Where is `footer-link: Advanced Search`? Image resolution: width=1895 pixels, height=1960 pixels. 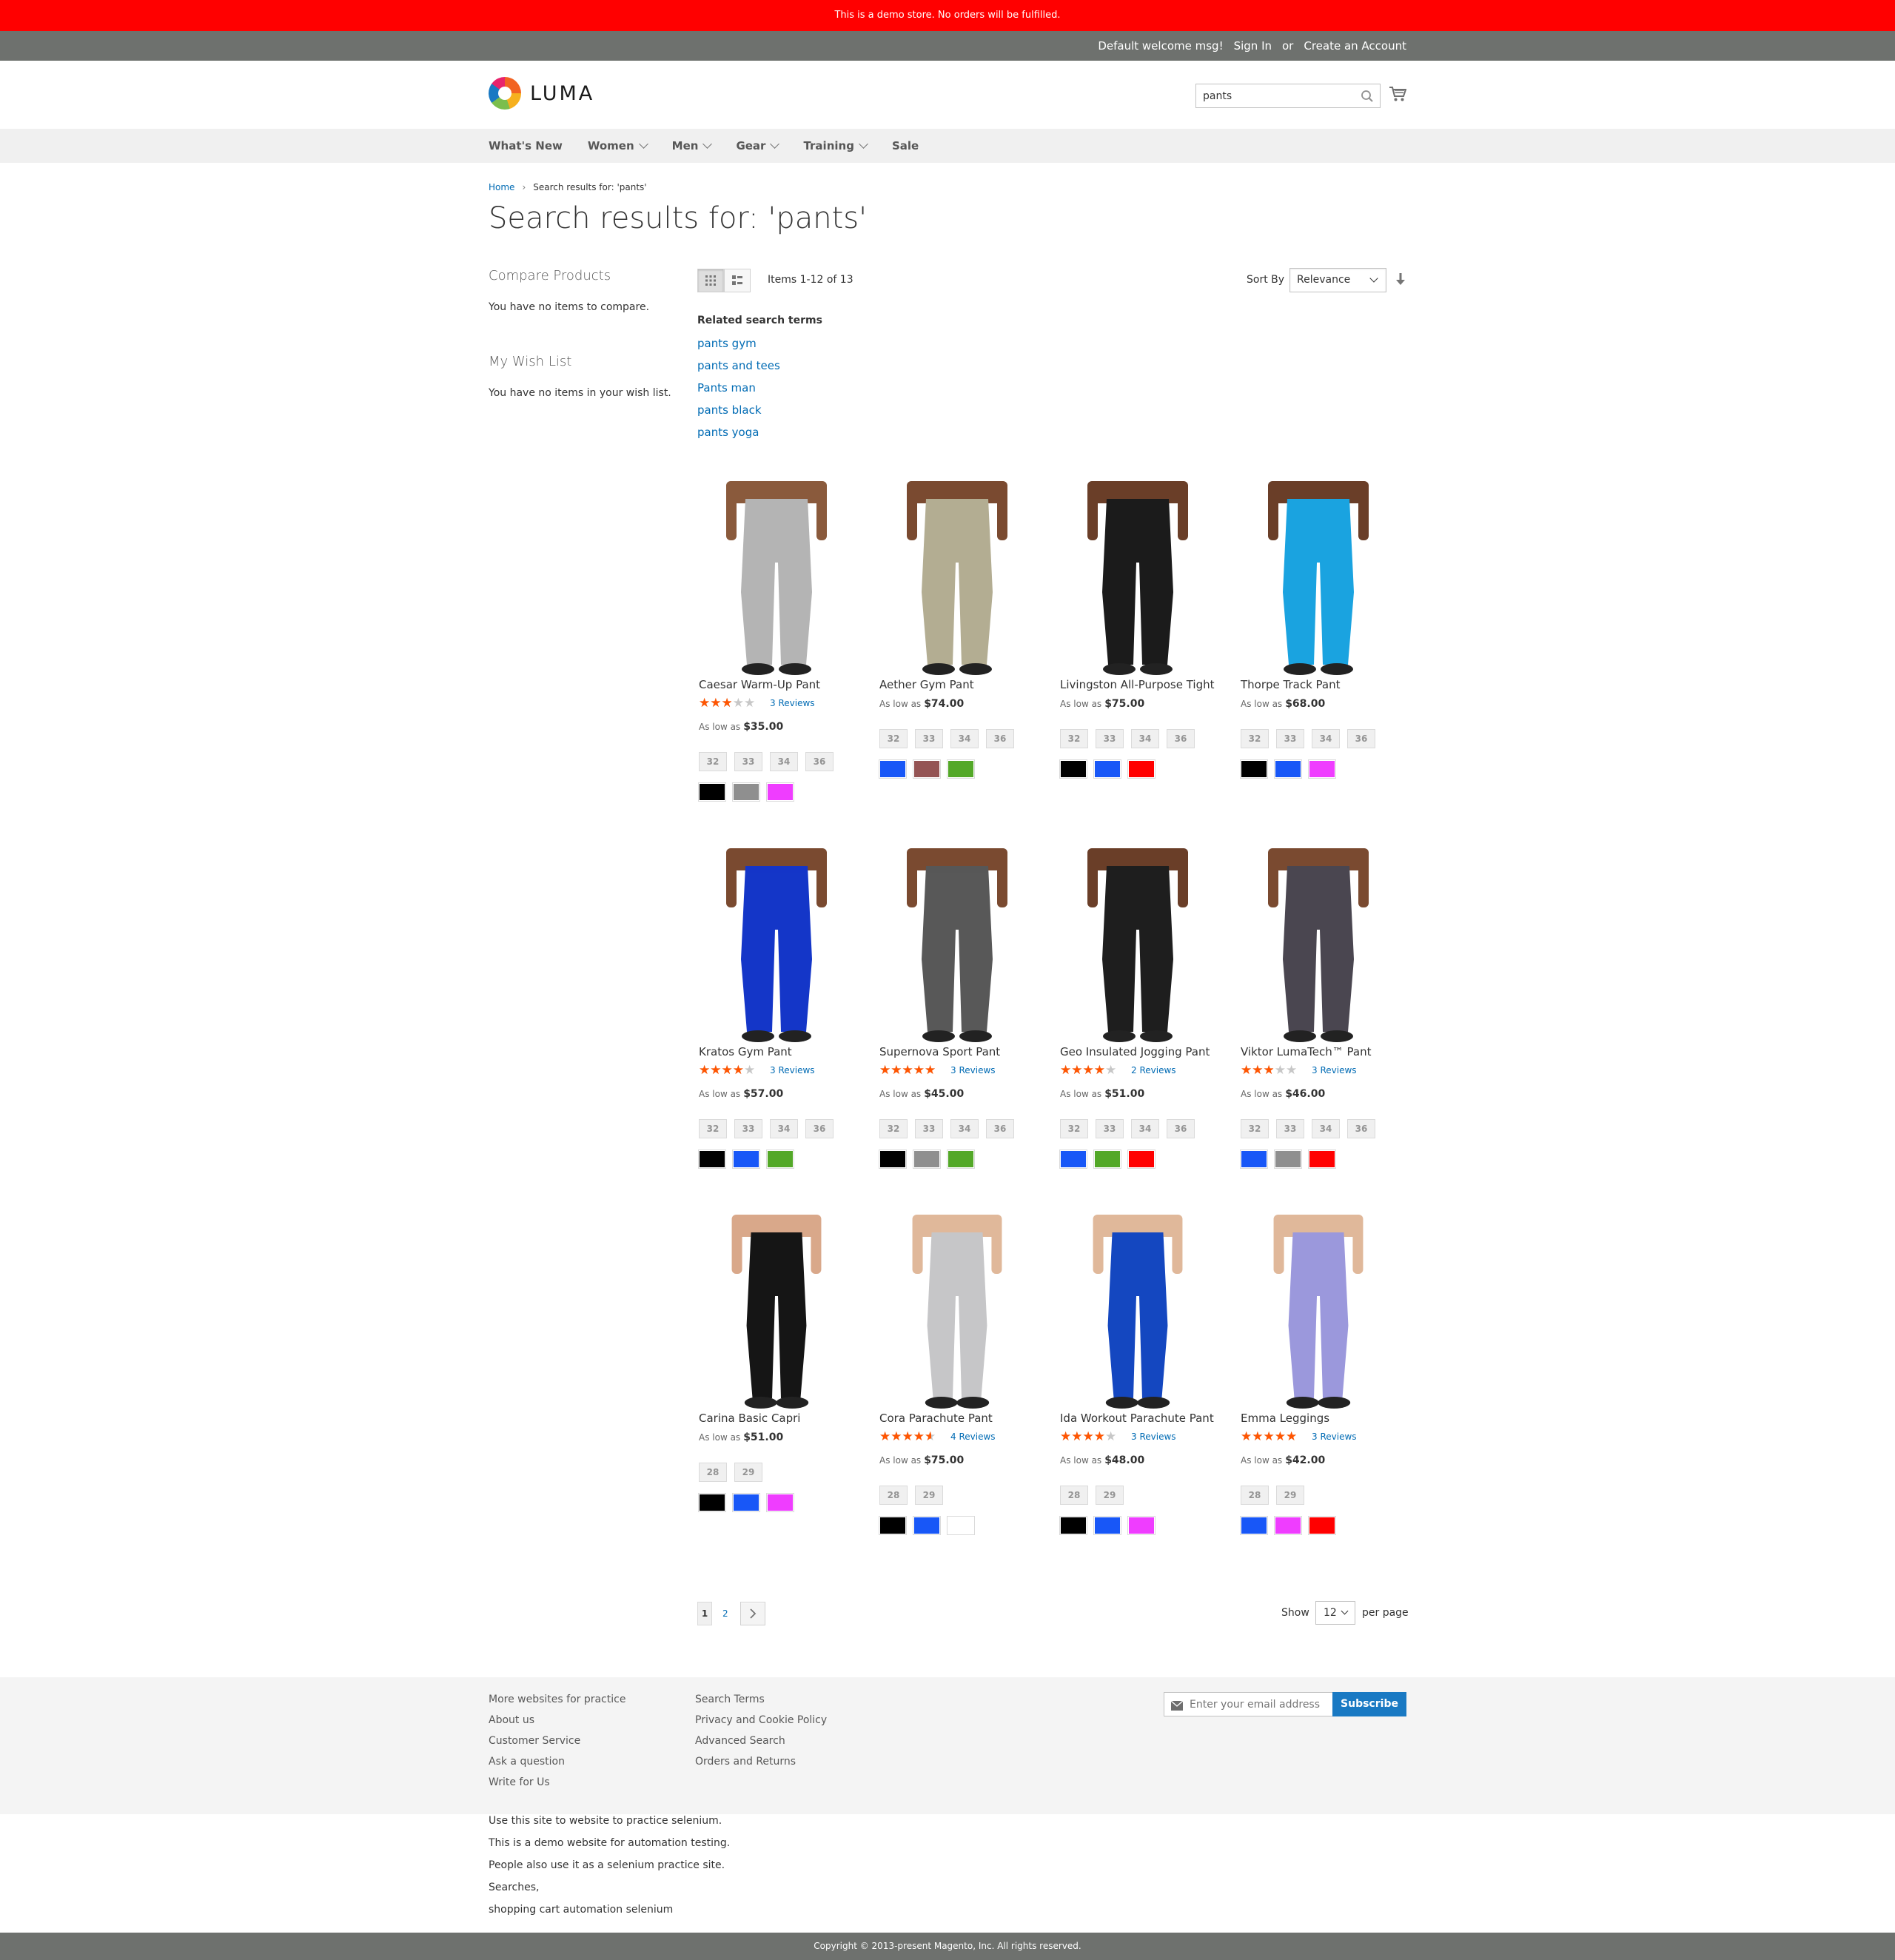 footer-link: Advanced Search is located at coordinates (761, 1745).